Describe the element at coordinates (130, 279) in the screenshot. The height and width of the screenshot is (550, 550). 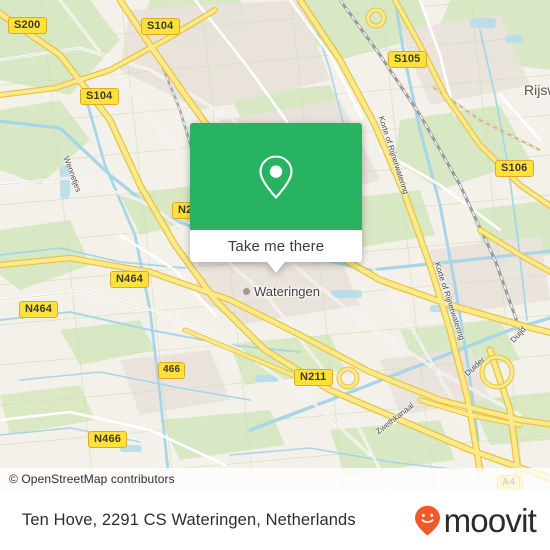
I see `road-shield-n464-mid: N464` at that location.